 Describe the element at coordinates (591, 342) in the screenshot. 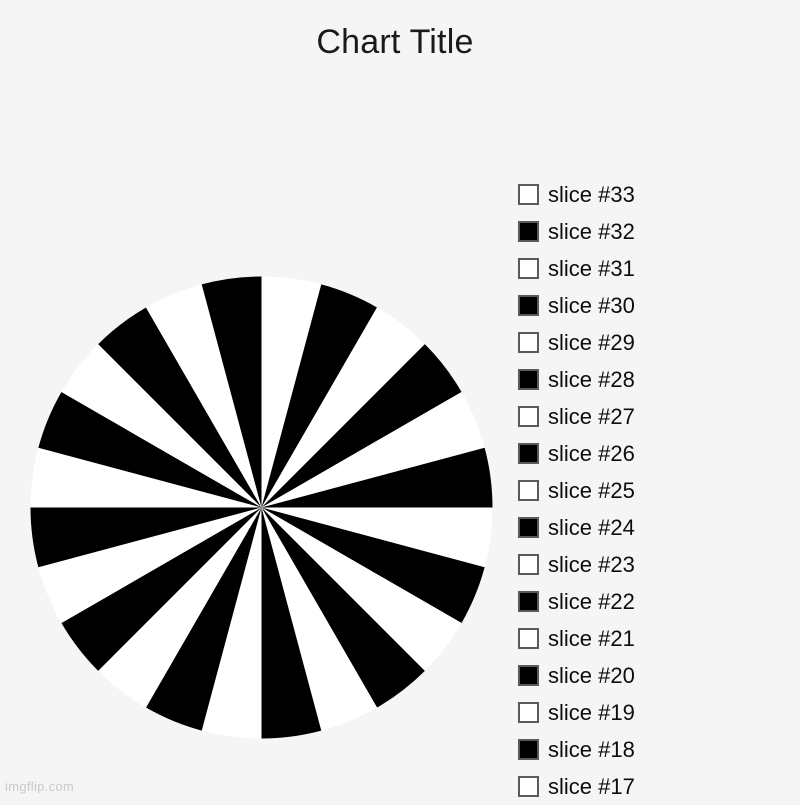

I see `legend-item-label: slice #29` at that location.